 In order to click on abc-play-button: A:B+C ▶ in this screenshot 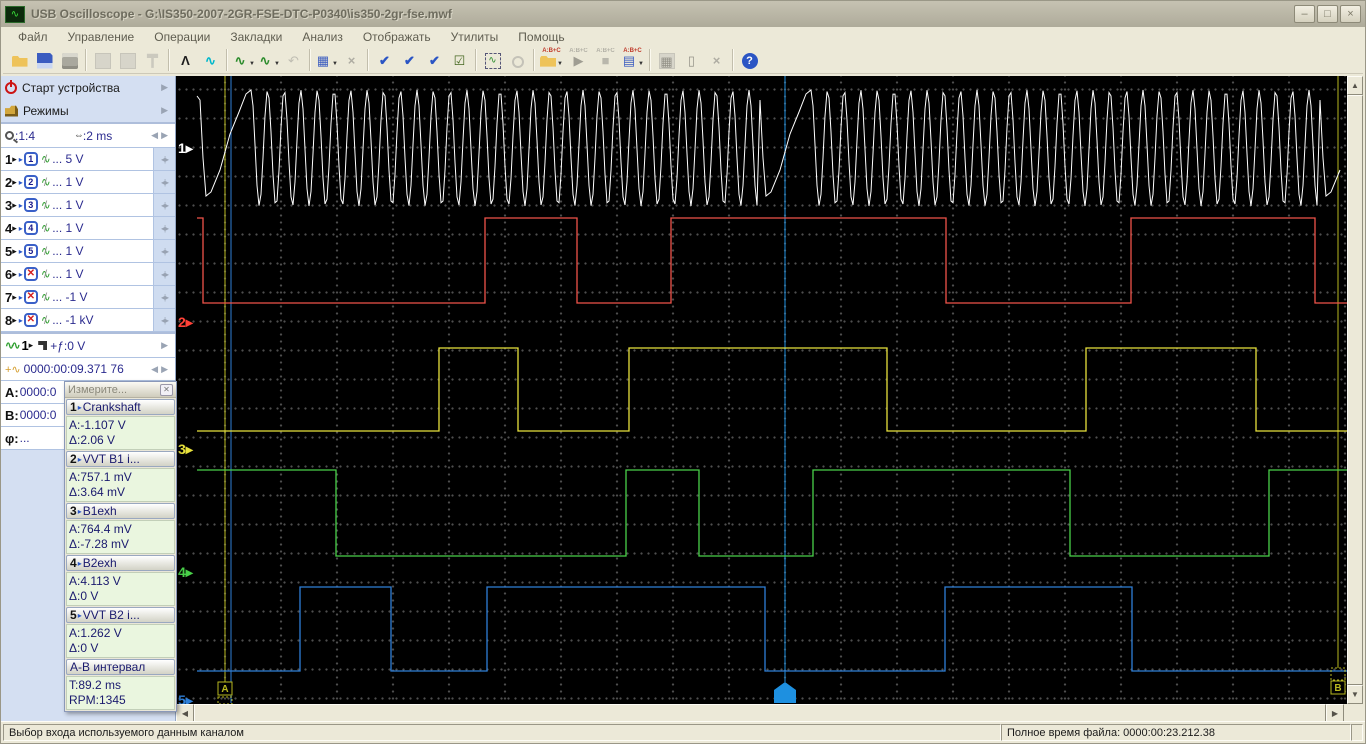, I will do `click(578, 60)`.